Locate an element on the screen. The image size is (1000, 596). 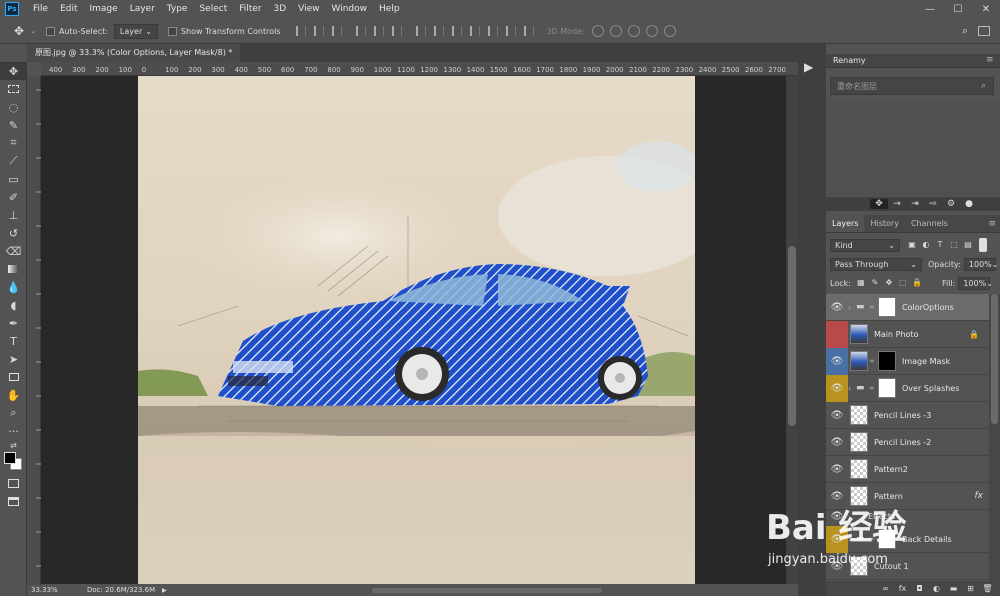
lock-all-icon: 🔒 is located at coordinates (917, 283).